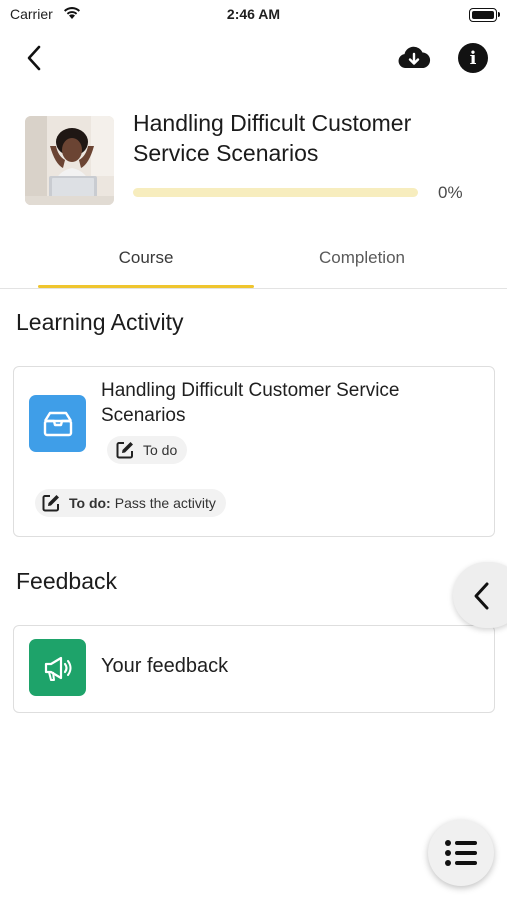 The width and height of the screenshot is (507, 900). I want to click on activity-status-badge: To do, so click(147, 450).